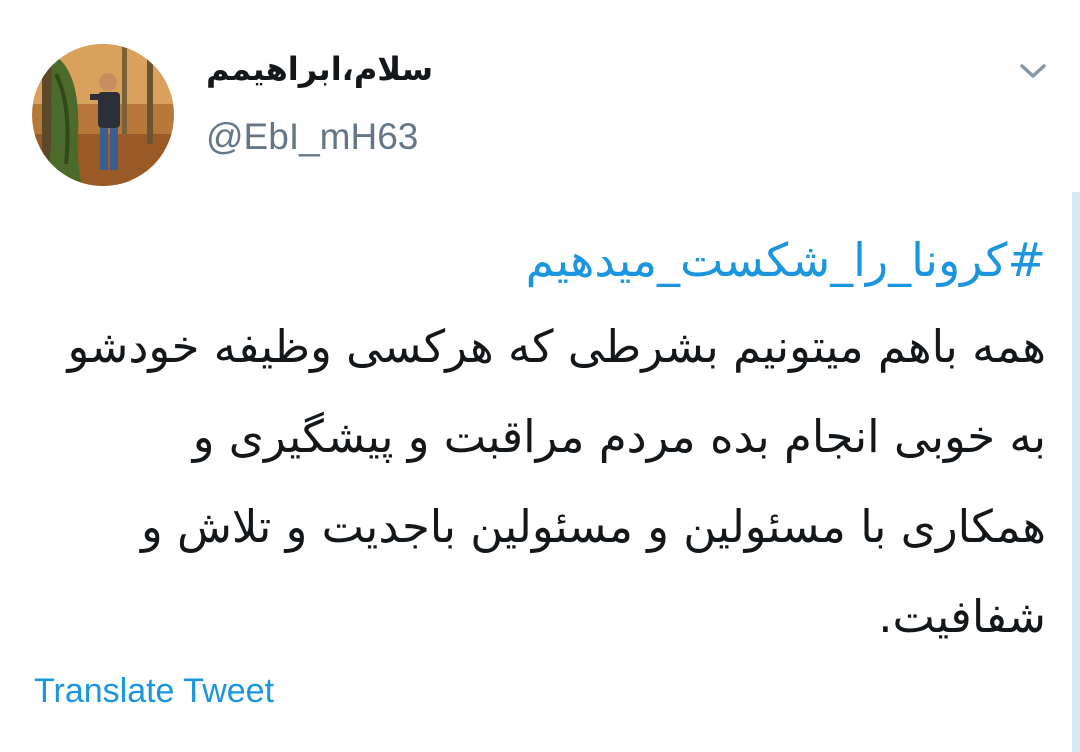 The width and height of the screenshot is (1080, 752). I want to click on scroll-edge, so click(1076, 472).